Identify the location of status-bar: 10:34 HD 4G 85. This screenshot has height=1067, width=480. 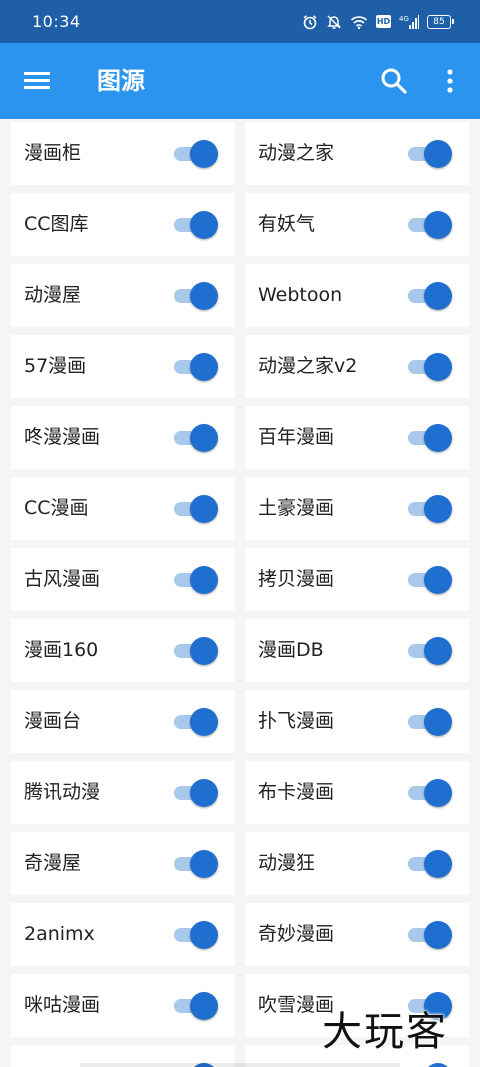
(240, 21).